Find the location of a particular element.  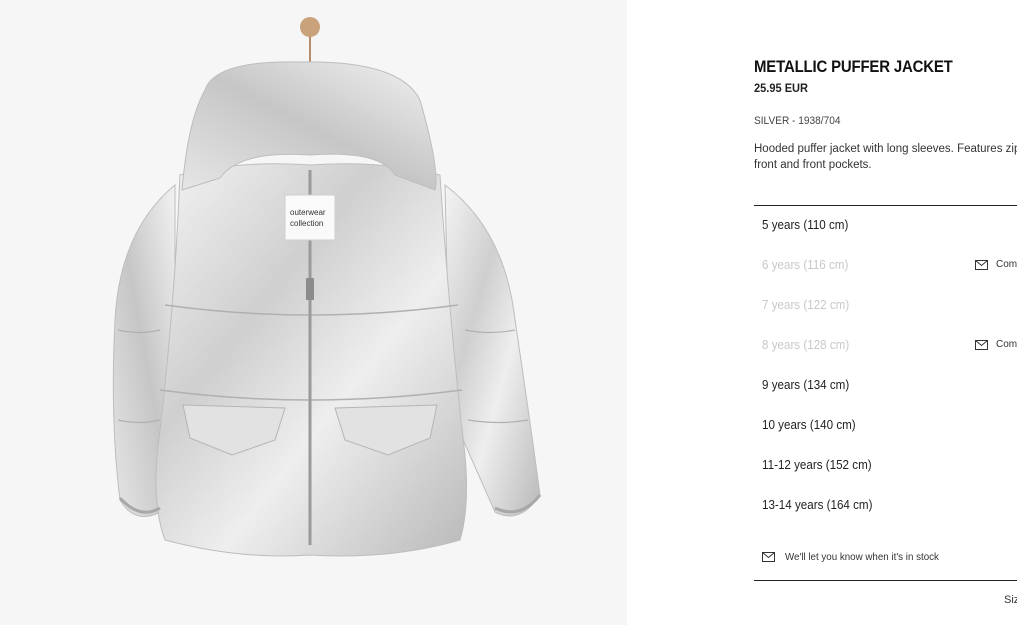

stock-notify-text: We'll let you know when it's in stock is located at coordinates (862, 557).